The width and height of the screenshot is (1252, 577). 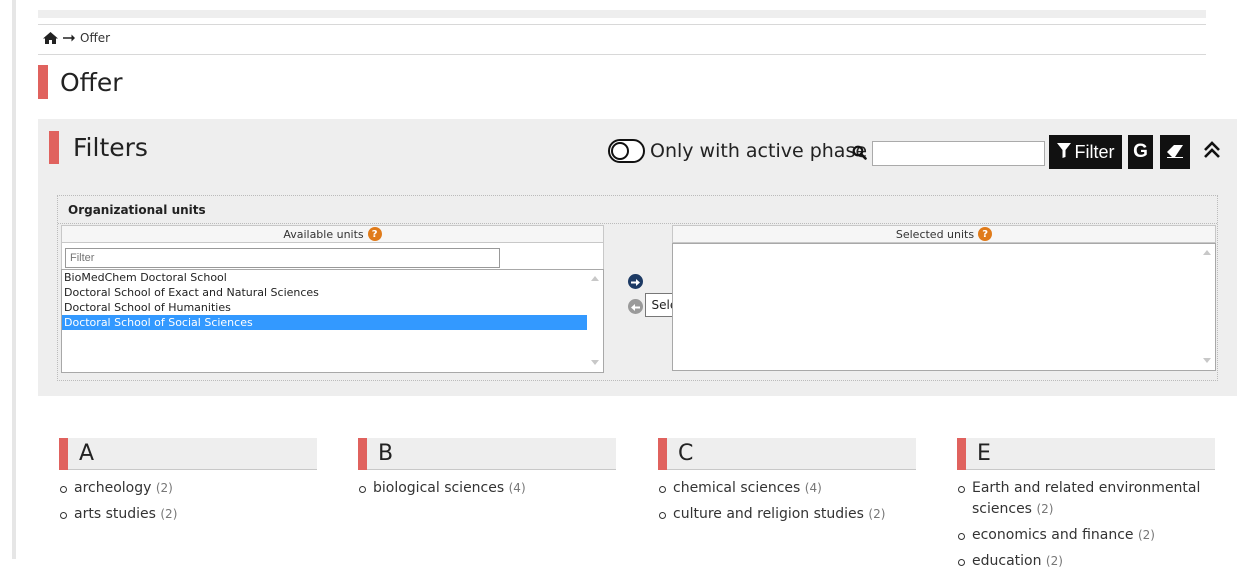 What do you see at coordinates (43, 82) in the screenshot?
I see `title-accent` at bounding box center [43, 82].